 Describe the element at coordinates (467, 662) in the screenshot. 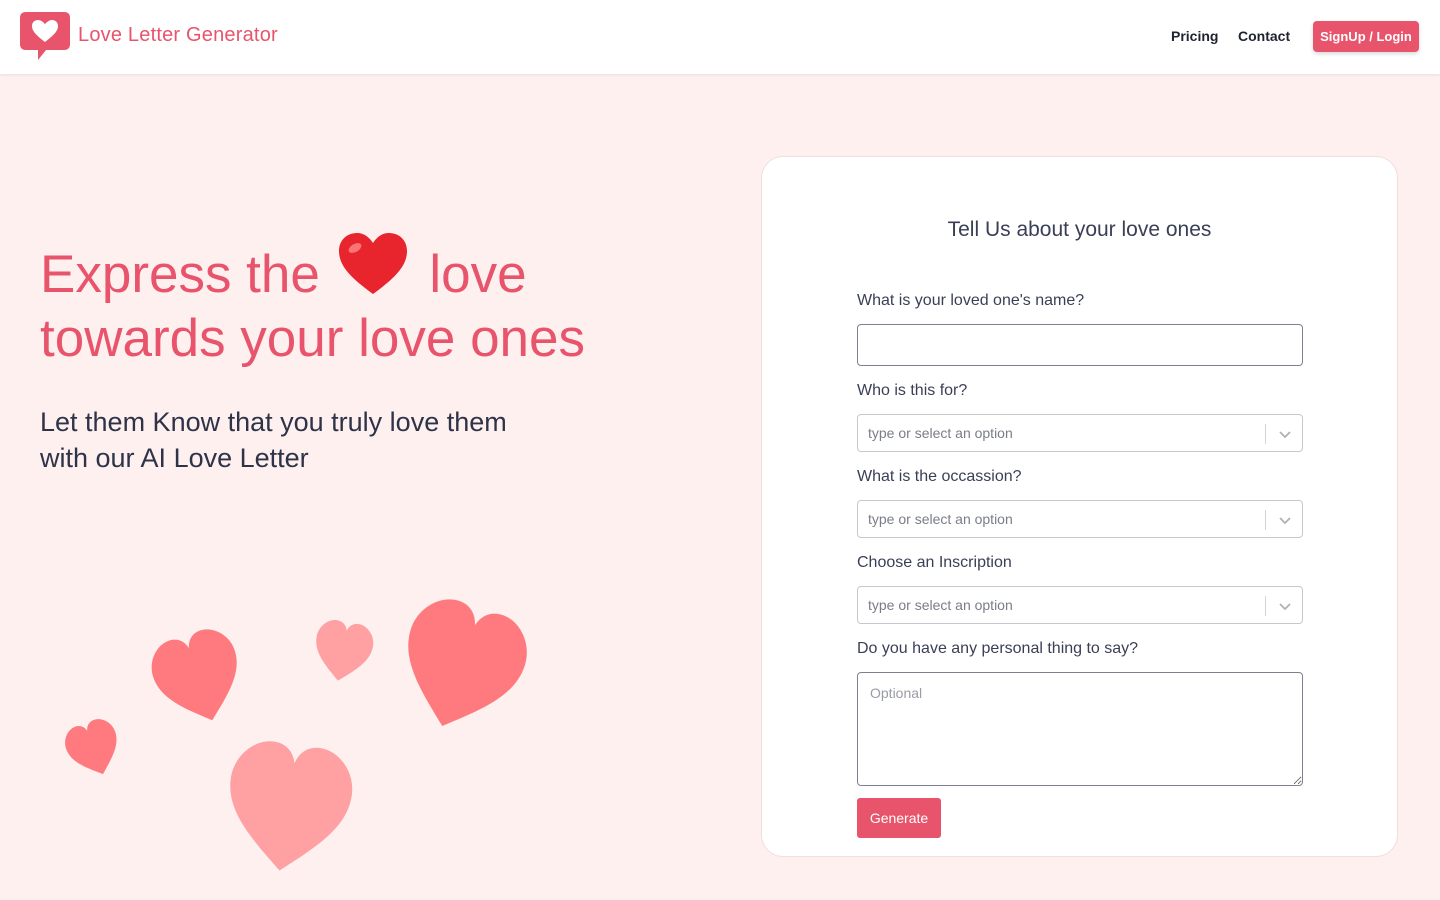

I see `heart-large-right` at that location.